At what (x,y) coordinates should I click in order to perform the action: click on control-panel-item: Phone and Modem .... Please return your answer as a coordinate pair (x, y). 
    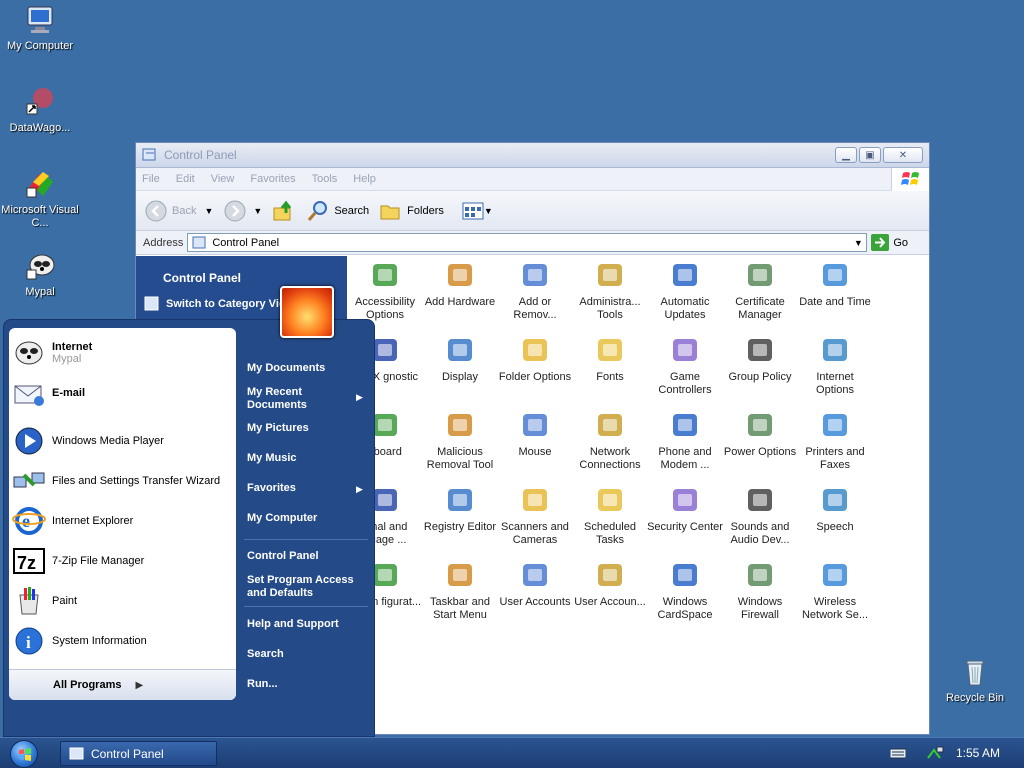
    Looking at the image, I should click on (685, 440).